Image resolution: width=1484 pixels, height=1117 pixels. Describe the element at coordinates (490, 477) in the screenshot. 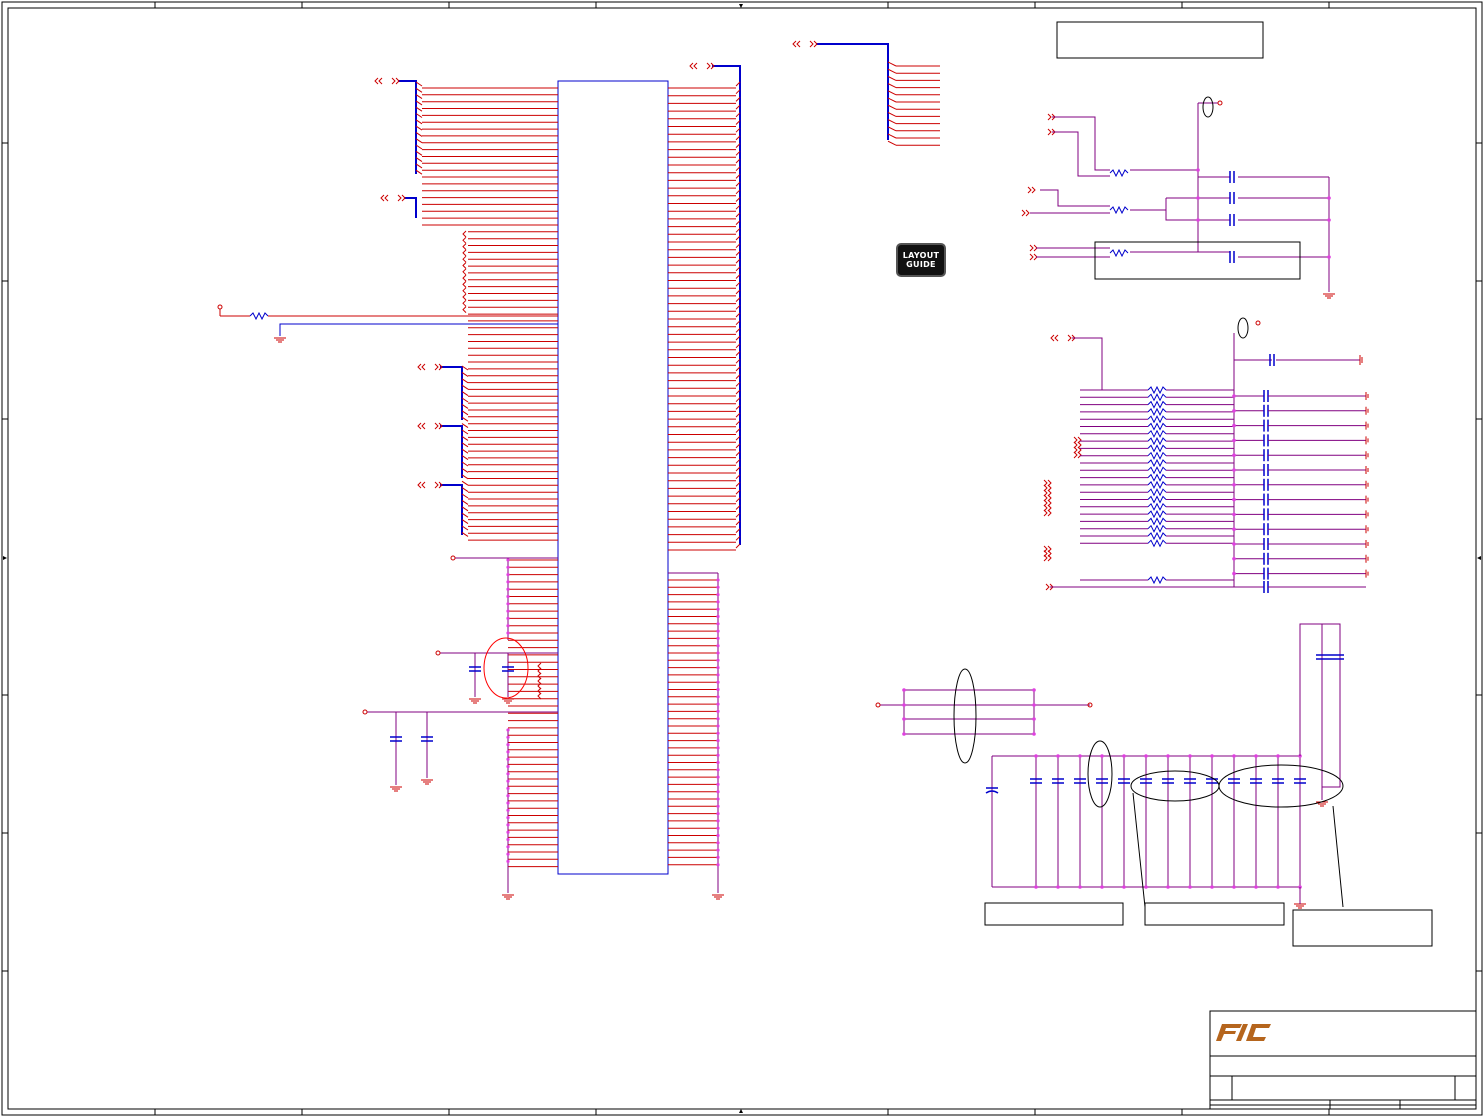

I see `left-pin-wires` at that location.